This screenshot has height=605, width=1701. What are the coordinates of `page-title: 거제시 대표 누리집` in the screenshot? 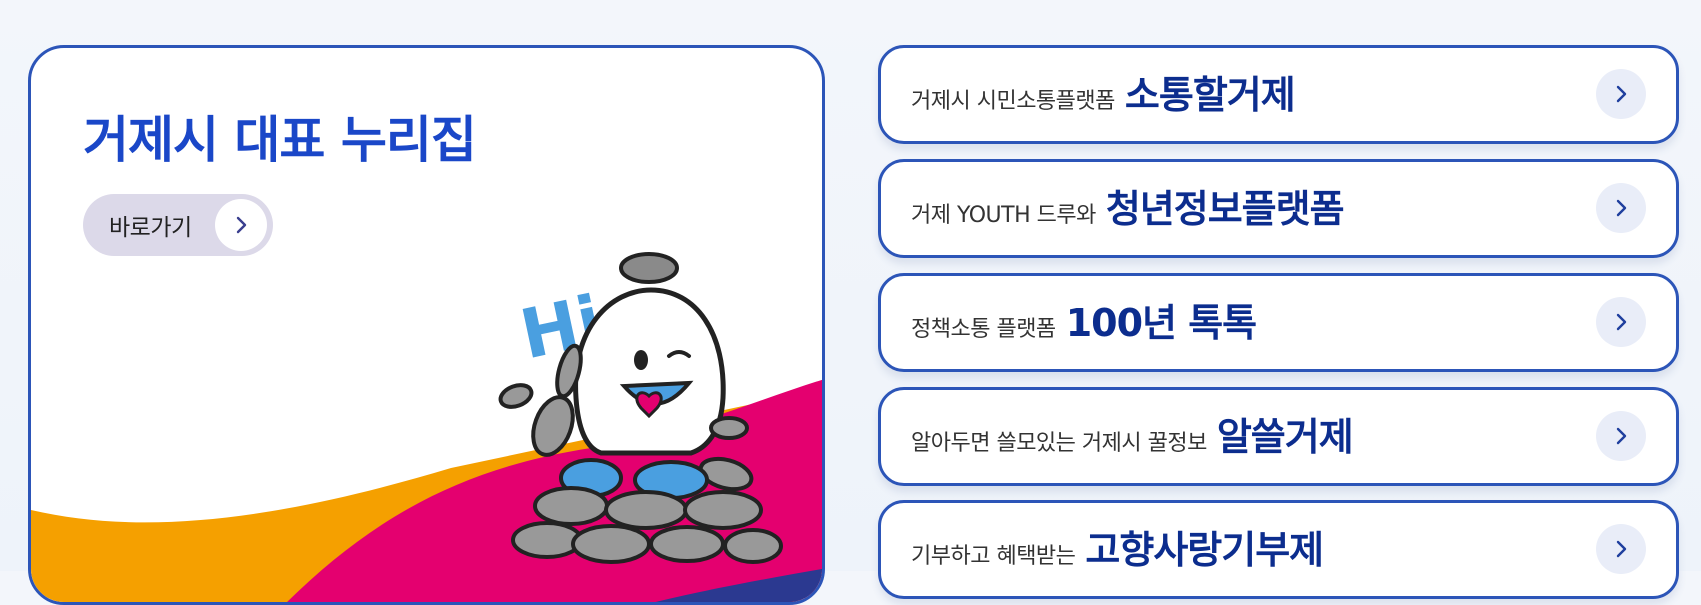 It's located at (280, 140).